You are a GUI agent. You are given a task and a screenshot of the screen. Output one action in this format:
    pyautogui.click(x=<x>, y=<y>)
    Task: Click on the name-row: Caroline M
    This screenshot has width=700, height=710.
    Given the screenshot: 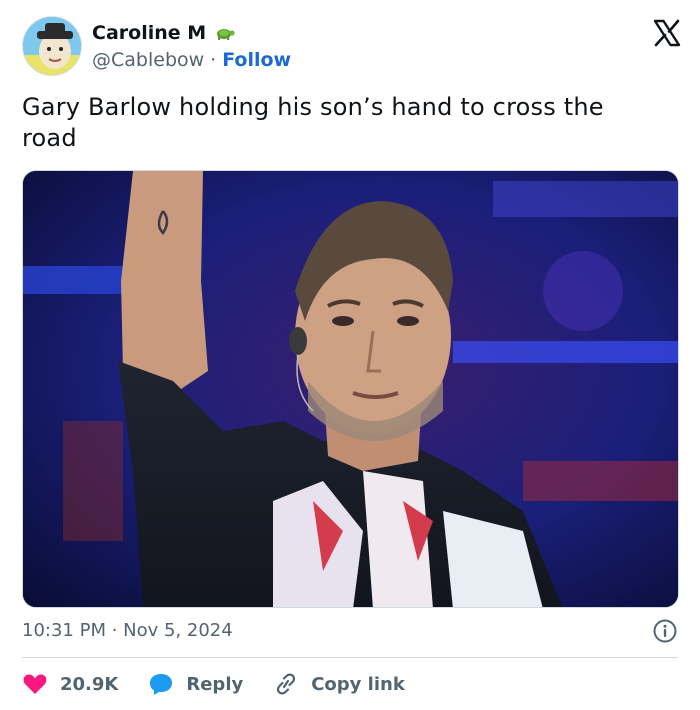 What is the action you would take?
    pyautogui.click(x=164, y=33)
    